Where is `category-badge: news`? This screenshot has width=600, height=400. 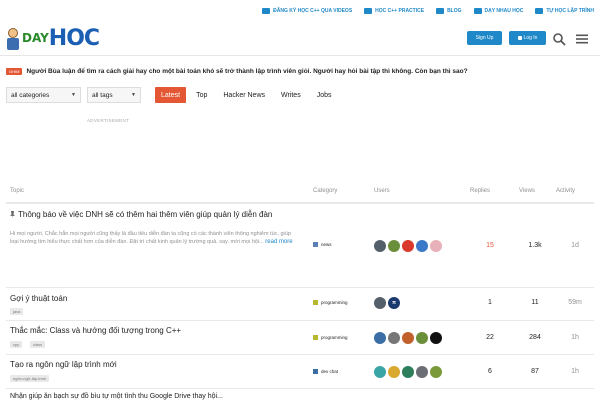 category-badge: news is located at coordinates (322, 244).